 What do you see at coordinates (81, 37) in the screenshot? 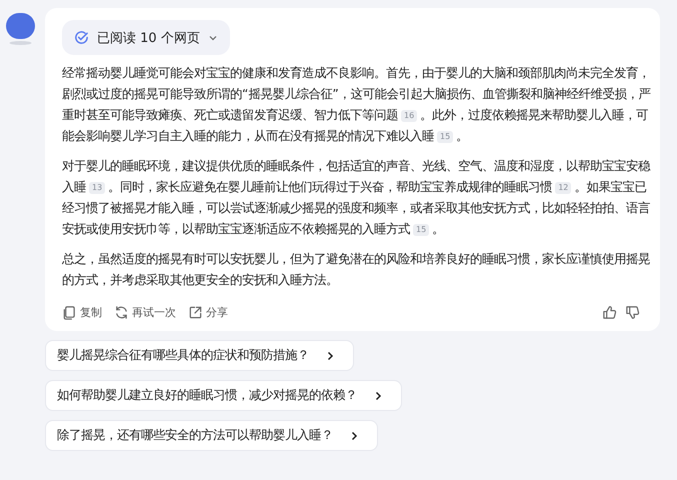
I see `check-circle-icon` at bounding box center [81, 37].